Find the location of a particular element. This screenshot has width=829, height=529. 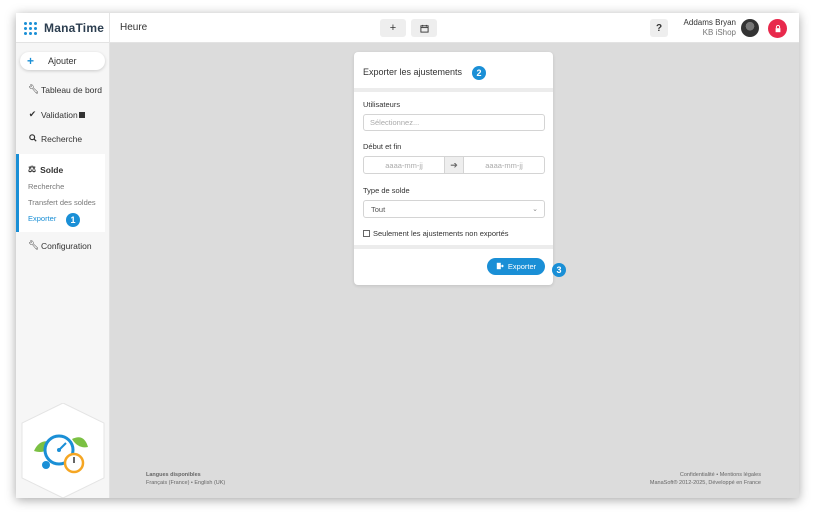

languages-title: Langues disponibles is located at coordinates (173, 475).